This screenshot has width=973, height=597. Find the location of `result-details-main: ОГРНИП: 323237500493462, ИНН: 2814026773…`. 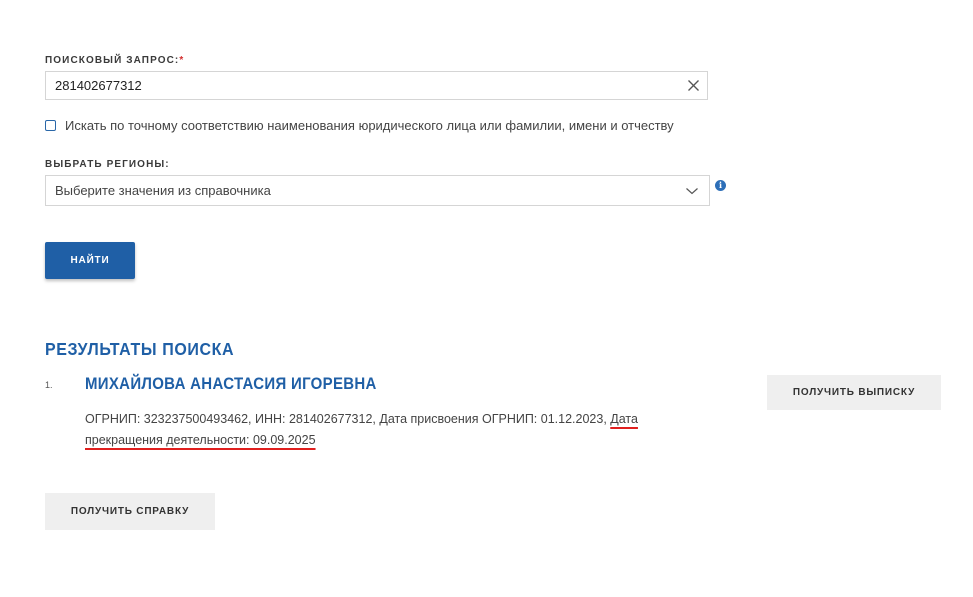

result-details-main: ОГРНИП: 323237500493462, ИНН: 2814026773… is located at coordinates (348, 419).